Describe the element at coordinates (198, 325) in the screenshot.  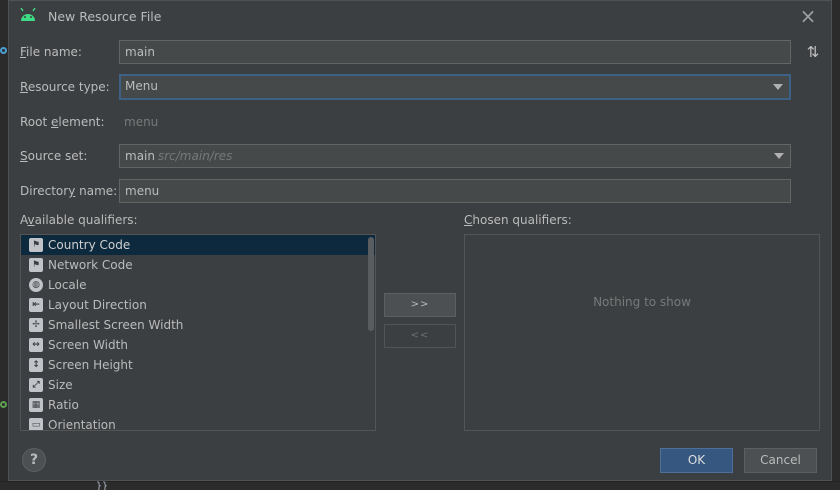
I see `list-item: ✢ Smallest Screen Width` at that location.